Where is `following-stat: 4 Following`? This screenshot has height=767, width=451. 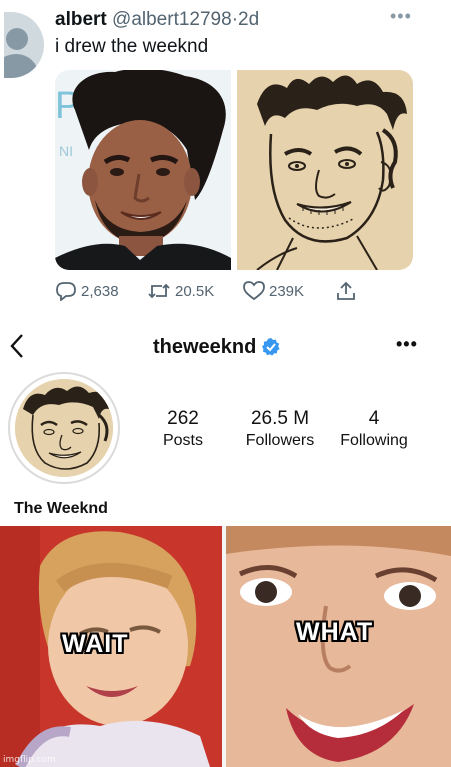
following-stat: 4 Following is located at coordinates (374, 429).